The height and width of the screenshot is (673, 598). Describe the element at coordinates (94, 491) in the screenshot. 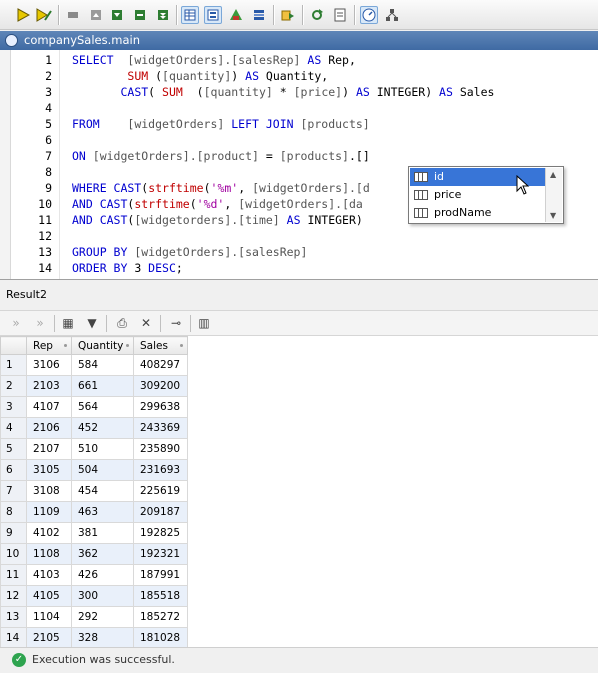

I see `table-row: 7 3108 454 225619` at that location.